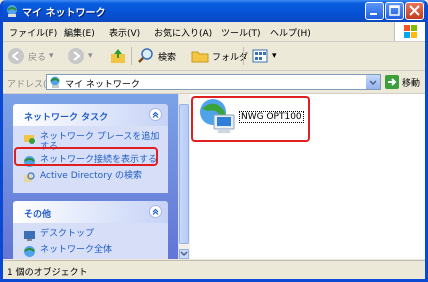 The height and width of the screenshot is (282, 428). I want to click on menu-help: ヘルプ(H), so click(290, 32).